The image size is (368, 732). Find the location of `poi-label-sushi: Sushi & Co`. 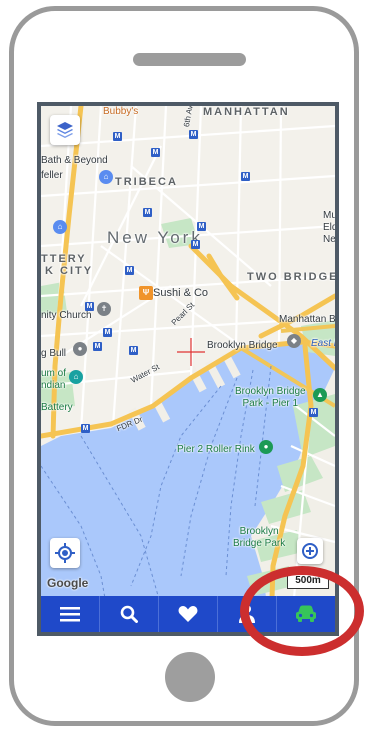

poi-label-sushi: Sushi & Co is located at coordinates (181, 293).